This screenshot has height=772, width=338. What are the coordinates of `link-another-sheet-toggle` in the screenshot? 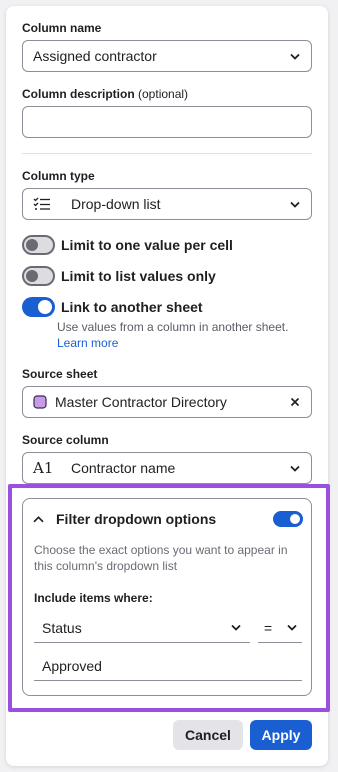 It's located at (38, 307).